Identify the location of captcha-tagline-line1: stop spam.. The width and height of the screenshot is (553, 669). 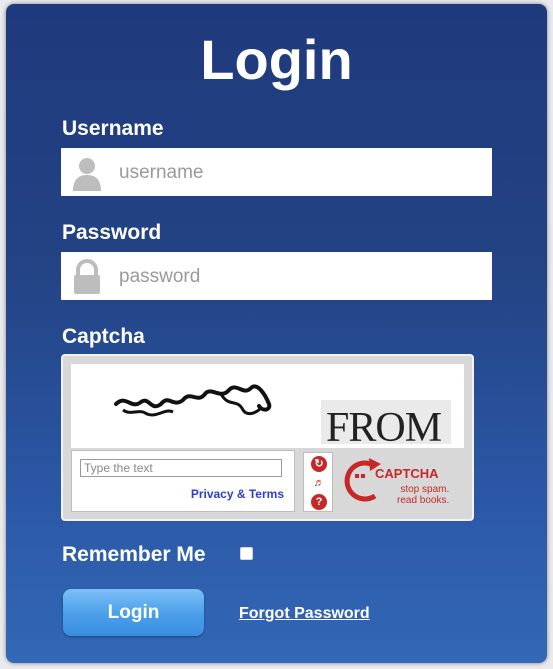
(425, 489).